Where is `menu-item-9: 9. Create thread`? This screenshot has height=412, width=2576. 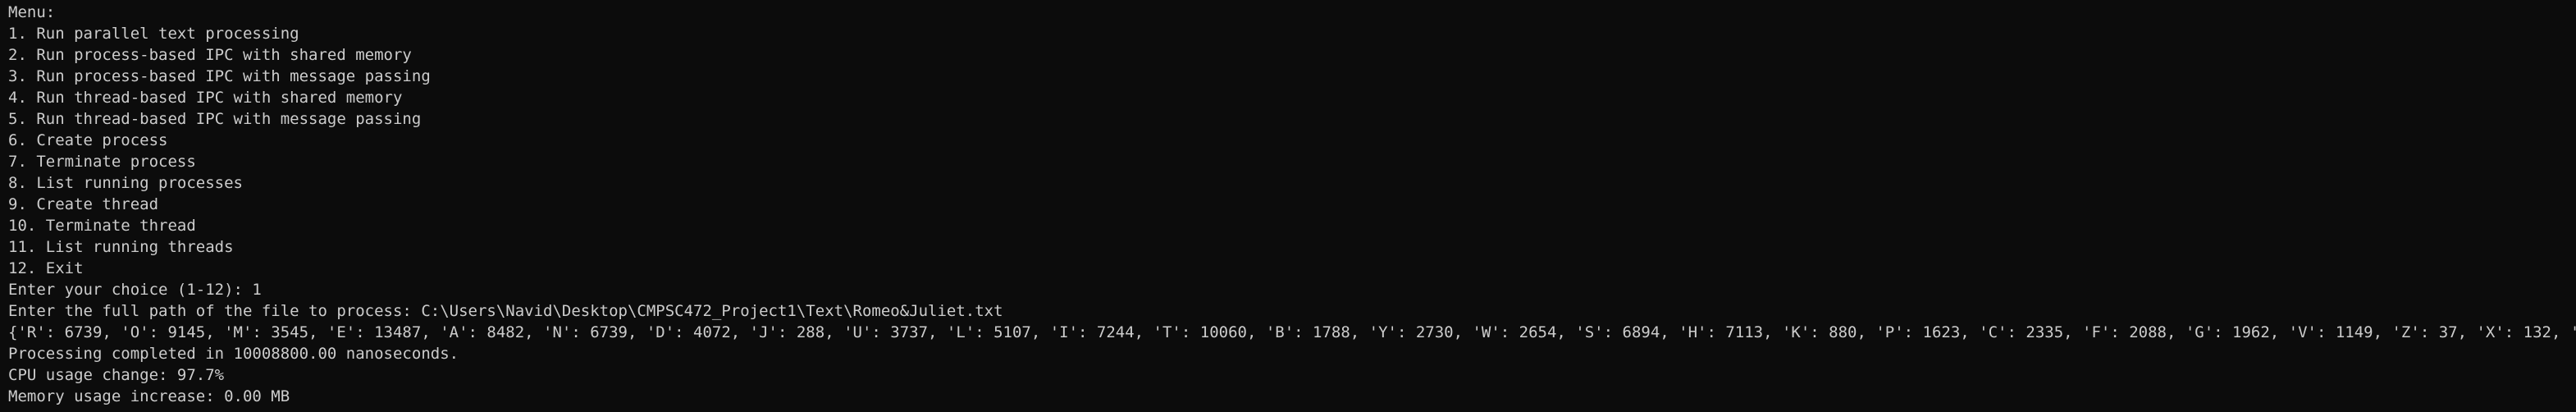 menu-item-9: 9. Create thread is located at coordinates (83, 204).